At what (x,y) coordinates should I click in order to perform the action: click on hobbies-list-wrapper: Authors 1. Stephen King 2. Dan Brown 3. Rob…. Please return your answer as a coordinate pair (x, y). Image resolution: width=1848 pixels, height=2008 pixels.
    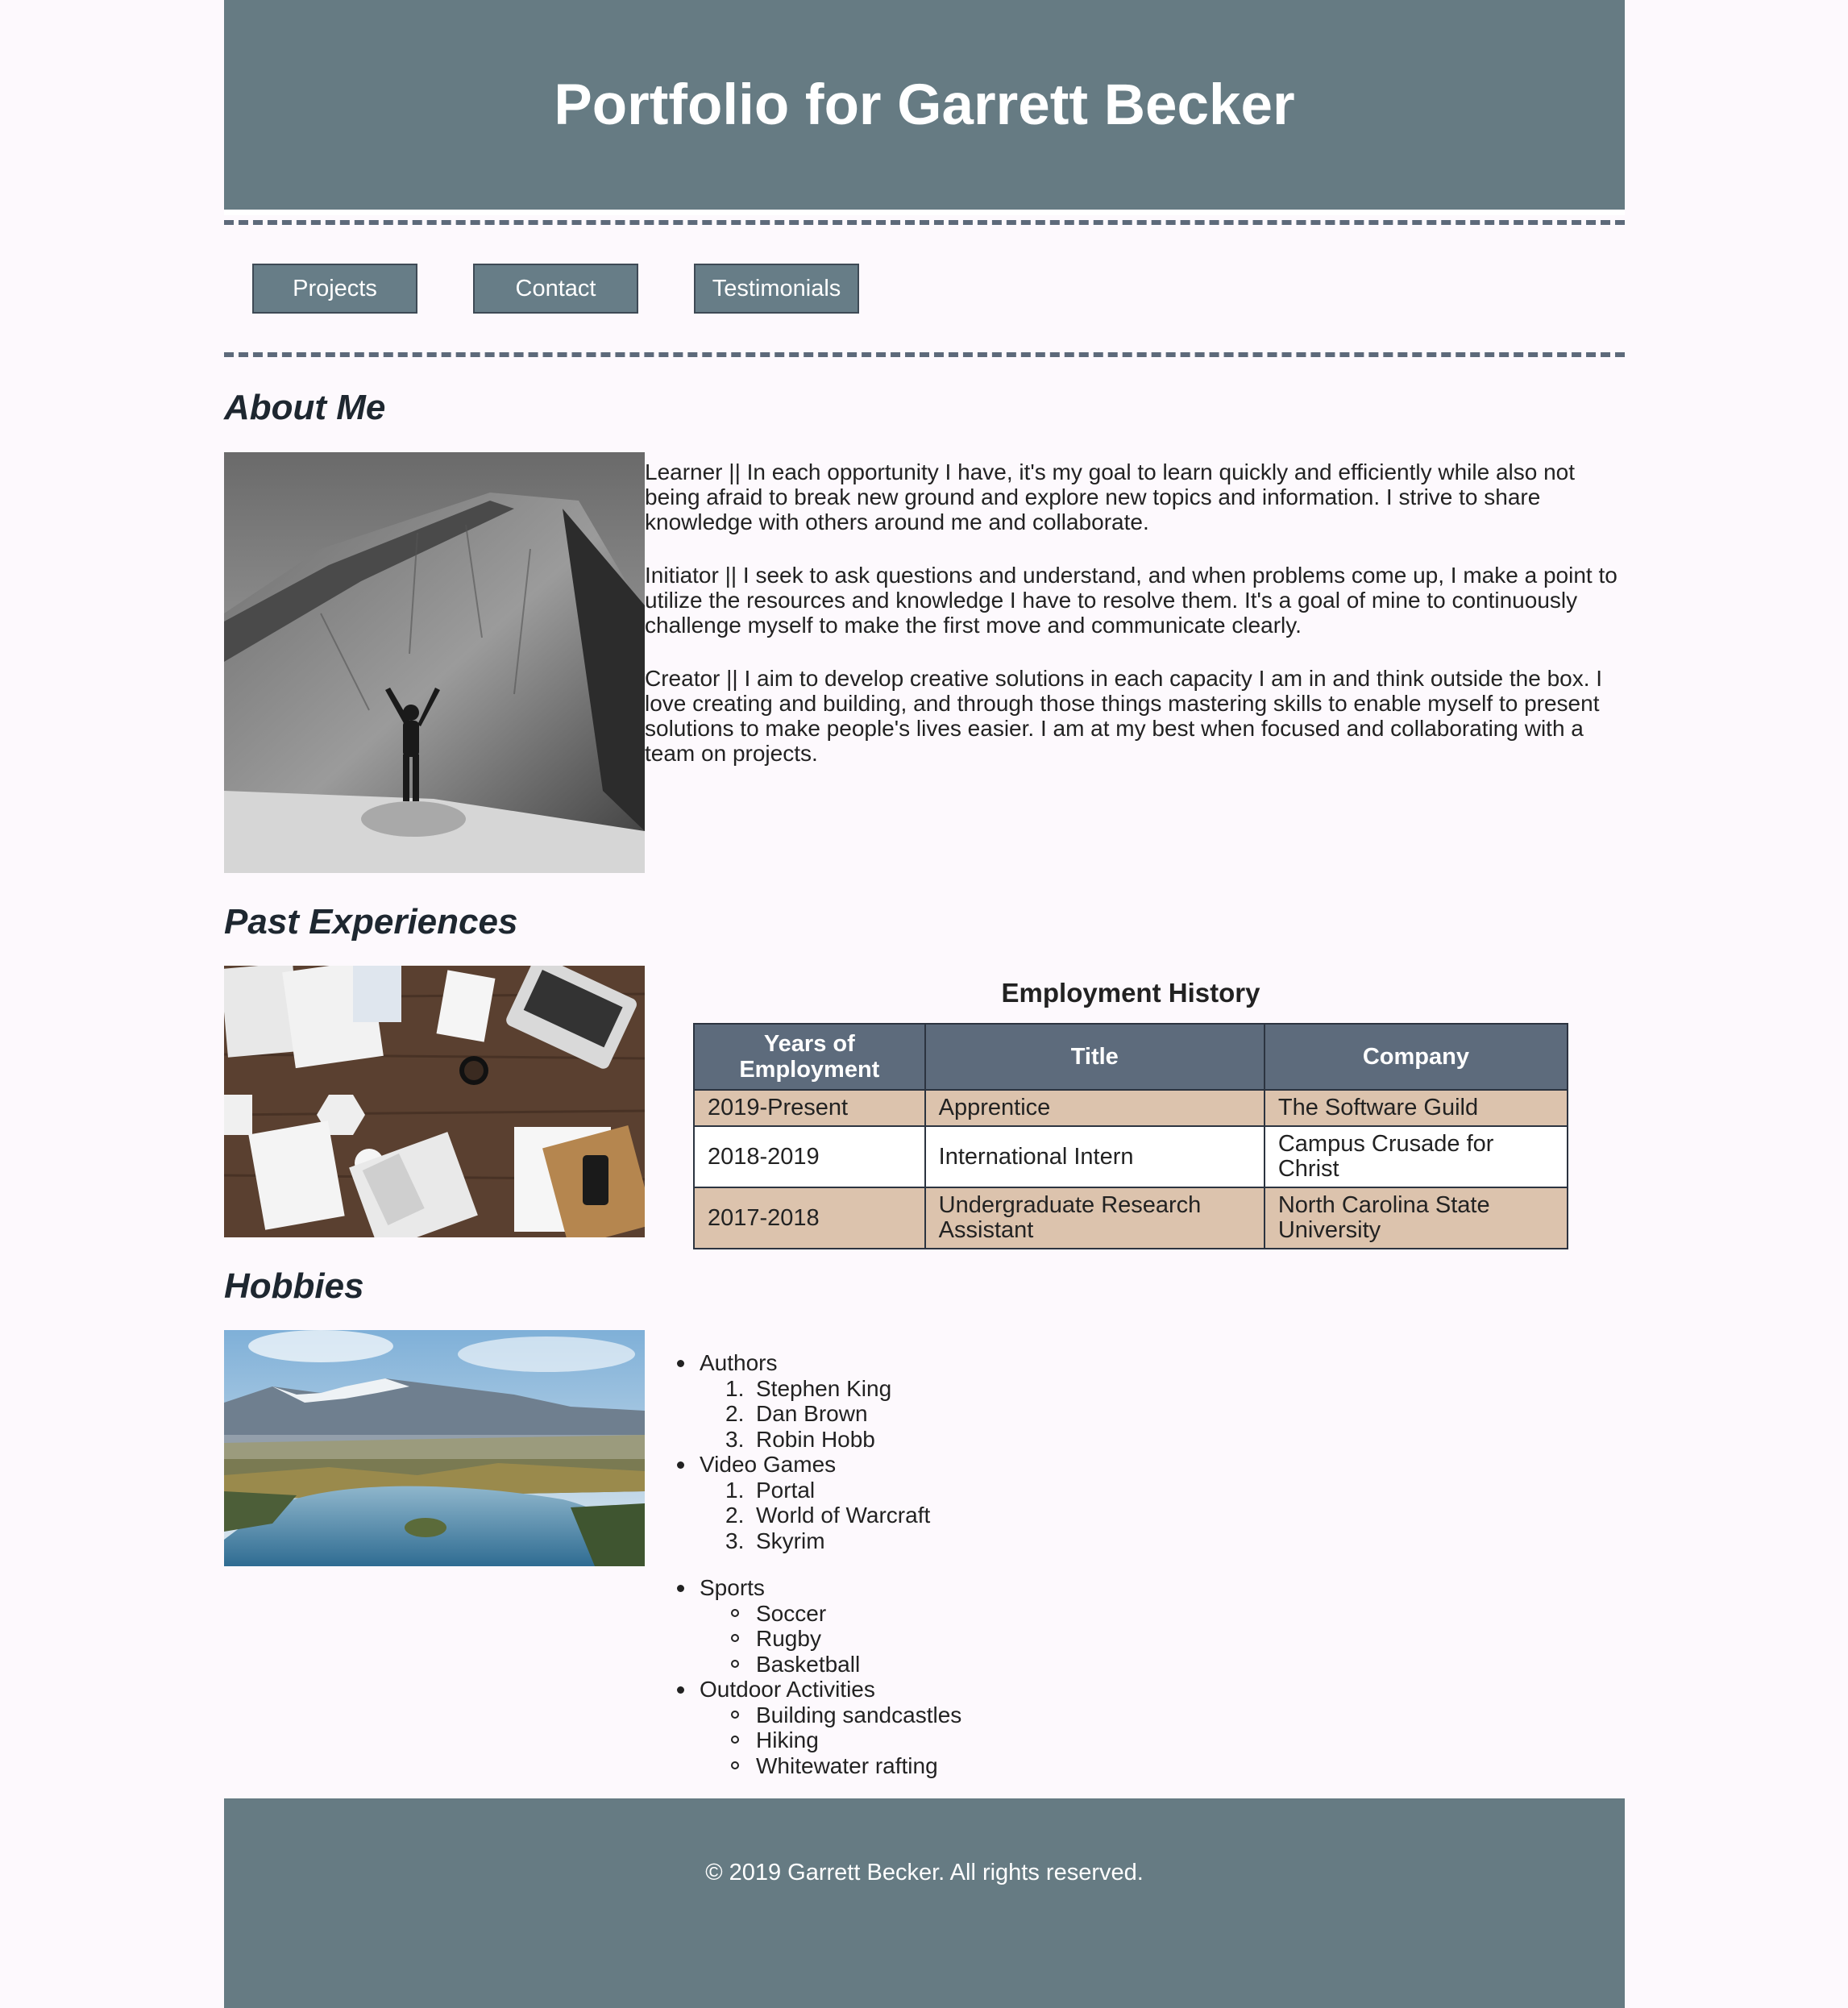
    Looking at the image, I should click on (817, 1564).